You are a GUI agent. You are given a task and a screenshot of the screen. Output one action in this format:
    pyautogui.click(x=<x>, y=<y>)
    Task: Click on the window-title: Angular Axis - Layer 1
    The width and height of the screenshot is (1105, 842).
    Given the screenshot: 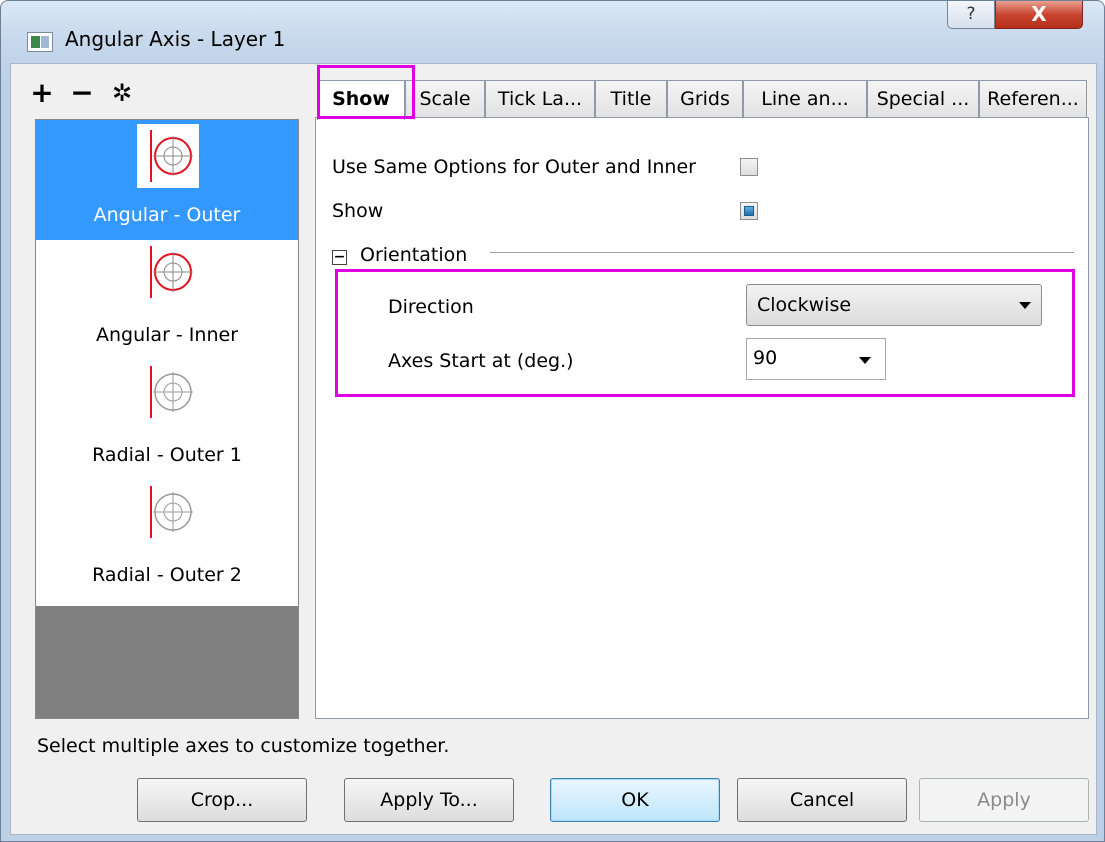 What is the action you would take?
    pyautogui.click(x=175, y=39)
    